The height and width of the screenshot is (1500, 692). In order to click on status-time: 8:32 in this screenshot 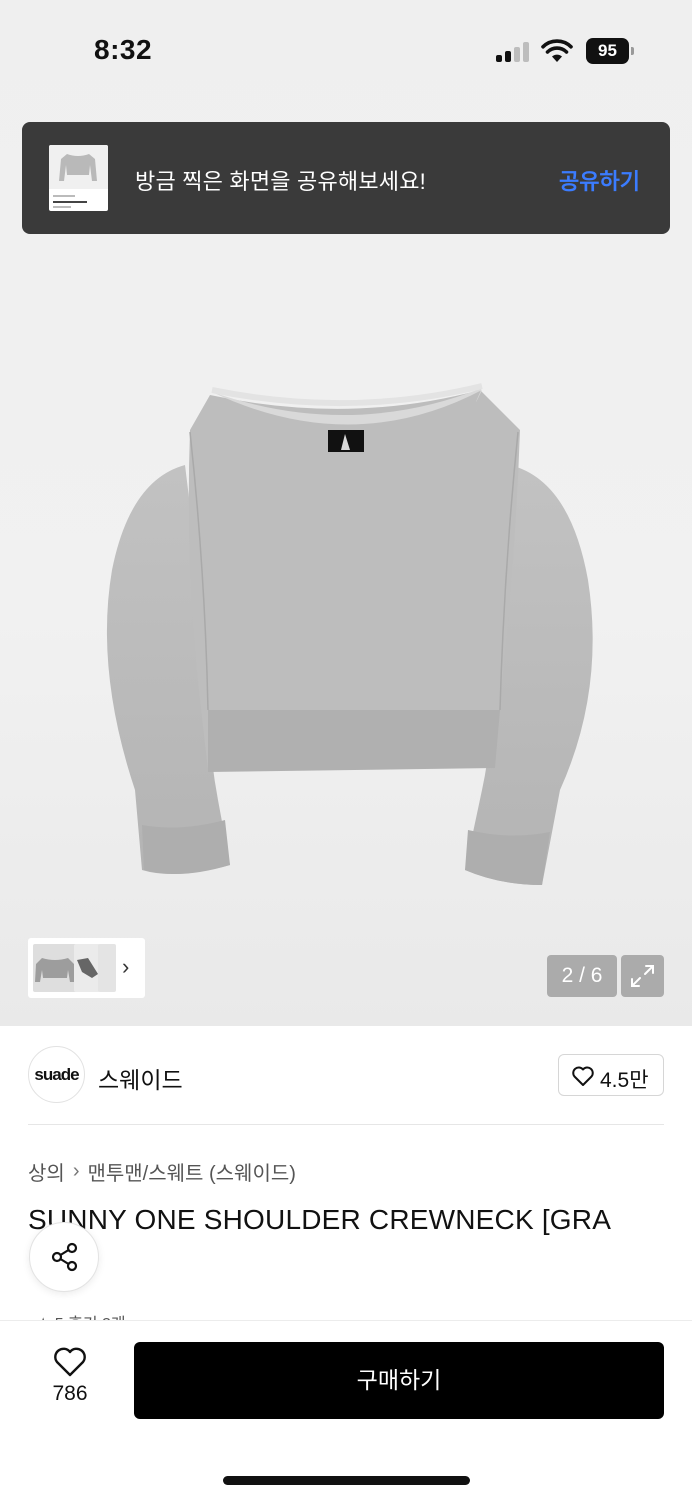, I will do `click(123, 49)`.